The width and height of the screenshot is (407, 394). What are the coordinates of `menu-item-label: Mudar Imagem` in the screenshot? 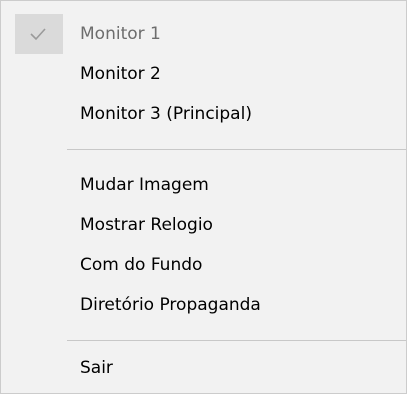 It's located at (144, 185).